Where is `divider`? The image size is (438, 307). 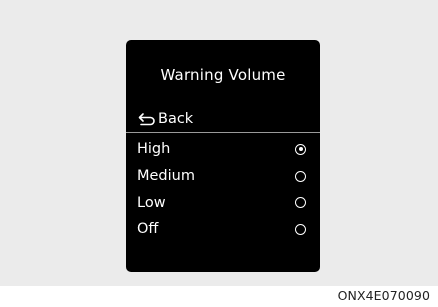 divider is located at coordinates (223, 132).